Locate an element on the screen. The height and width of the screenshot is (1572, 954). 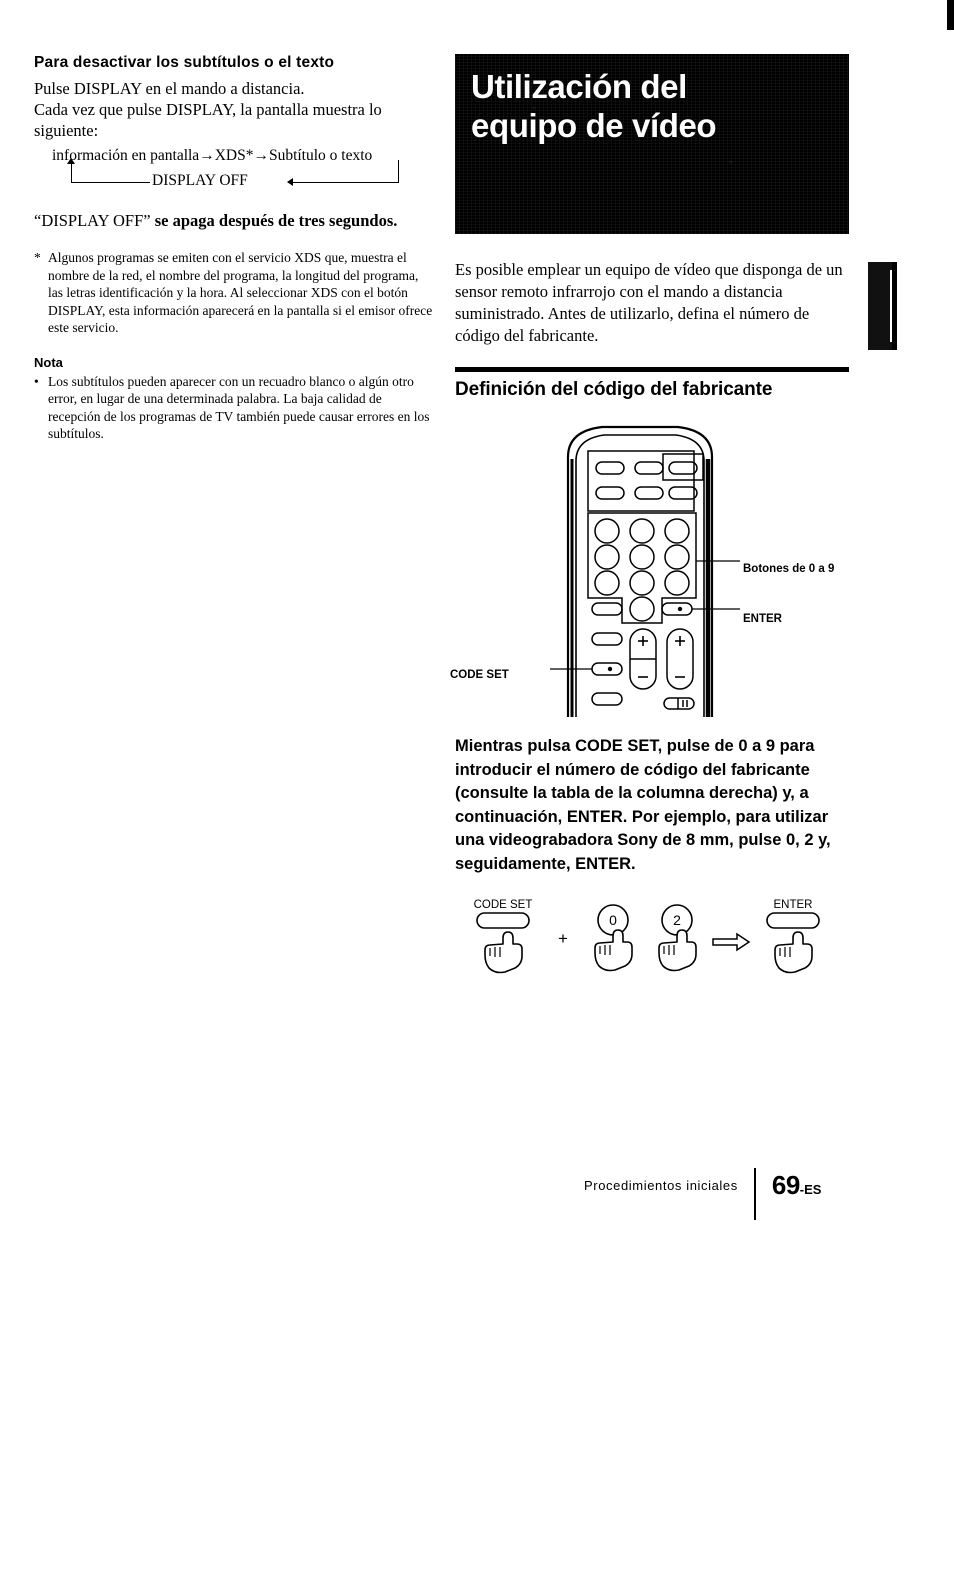
flow-diagram-right-elbow is located at coordinates (345, 171).